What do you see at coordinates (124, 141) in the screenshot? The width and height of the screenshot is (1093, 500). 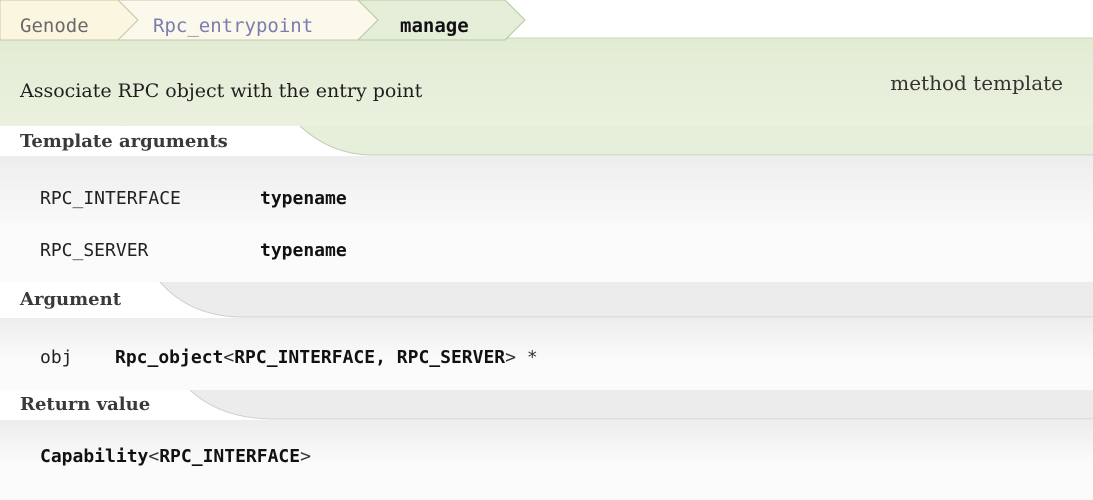 I see `template-arguments-label: Template arguments` at bounding box center [124, 141].